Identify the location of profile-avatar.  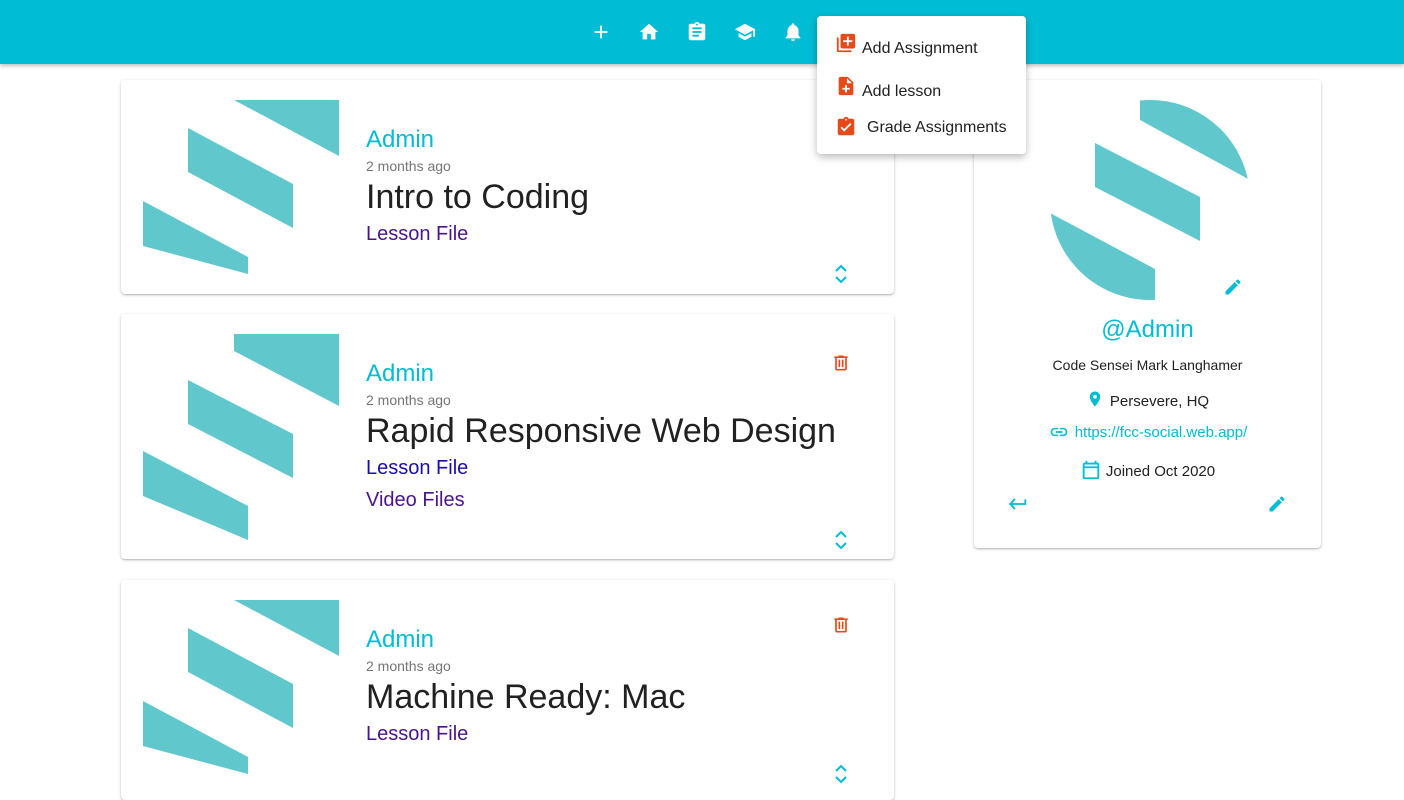
(1150, 200).